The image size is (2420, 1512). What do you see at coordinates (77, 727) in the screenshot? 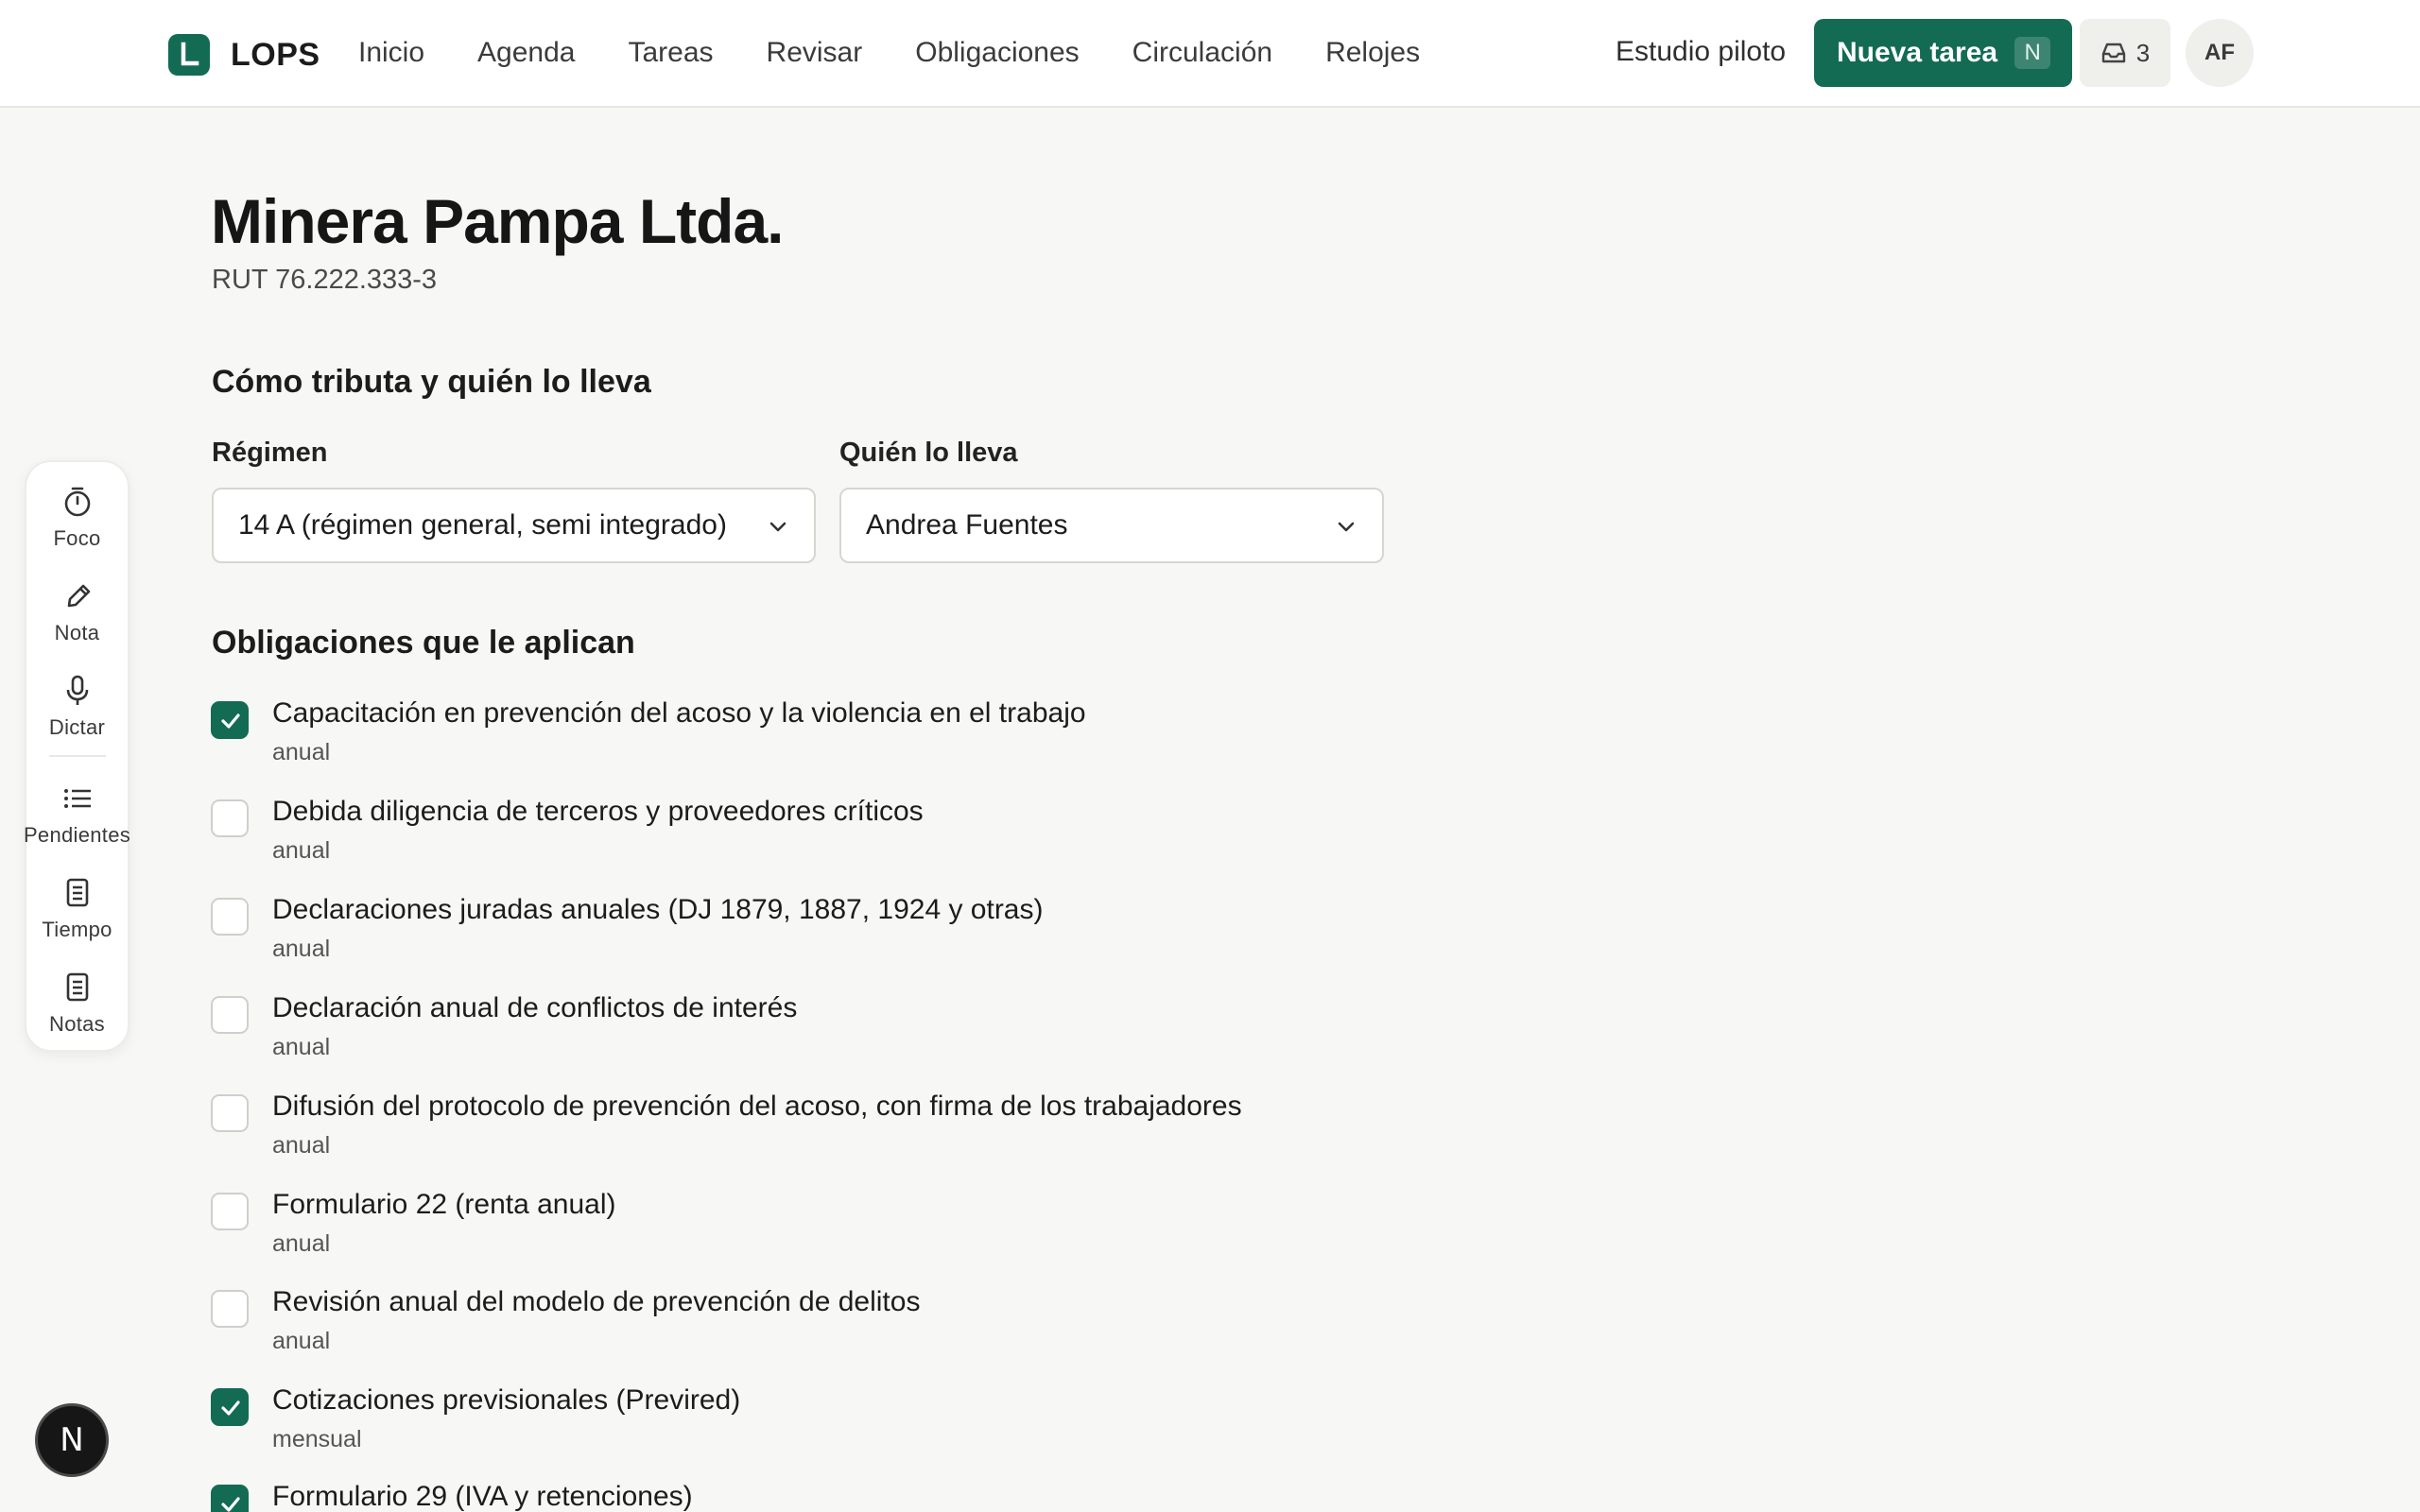
I see `rail-label: Dictar` at bounding box center [77, 727].